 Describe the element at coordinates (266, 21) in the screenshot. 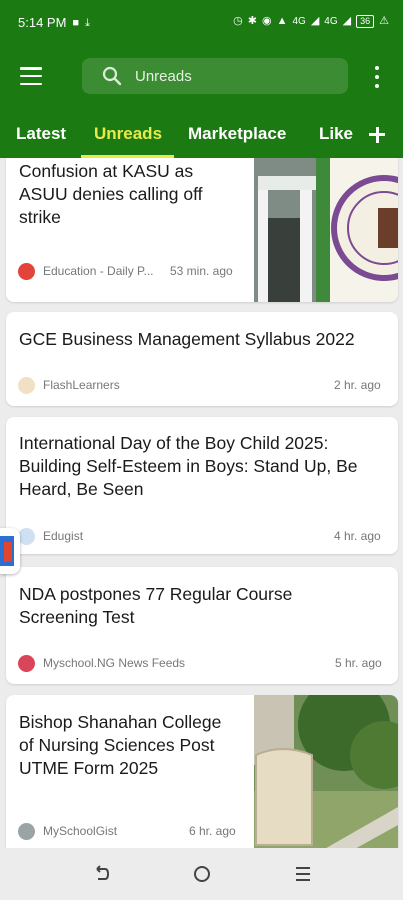

I see `hotspot-icon: ◉` at that location.